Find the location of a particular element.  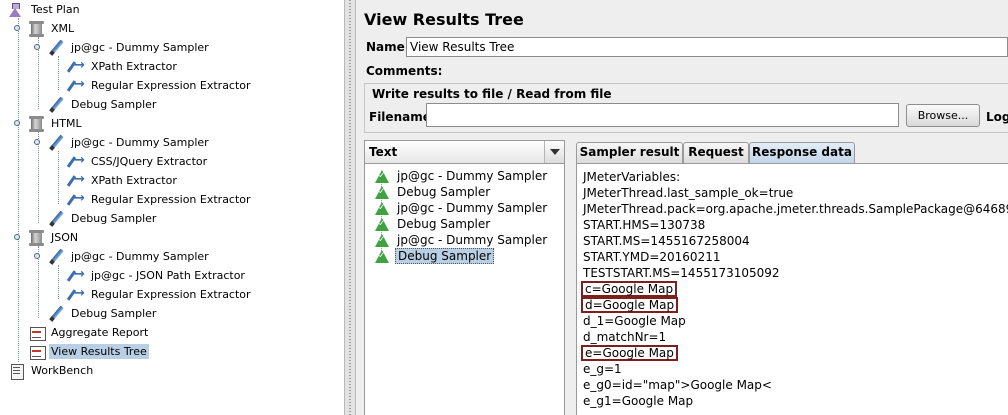

name-label: Name: is located at coordinates (388, 47).